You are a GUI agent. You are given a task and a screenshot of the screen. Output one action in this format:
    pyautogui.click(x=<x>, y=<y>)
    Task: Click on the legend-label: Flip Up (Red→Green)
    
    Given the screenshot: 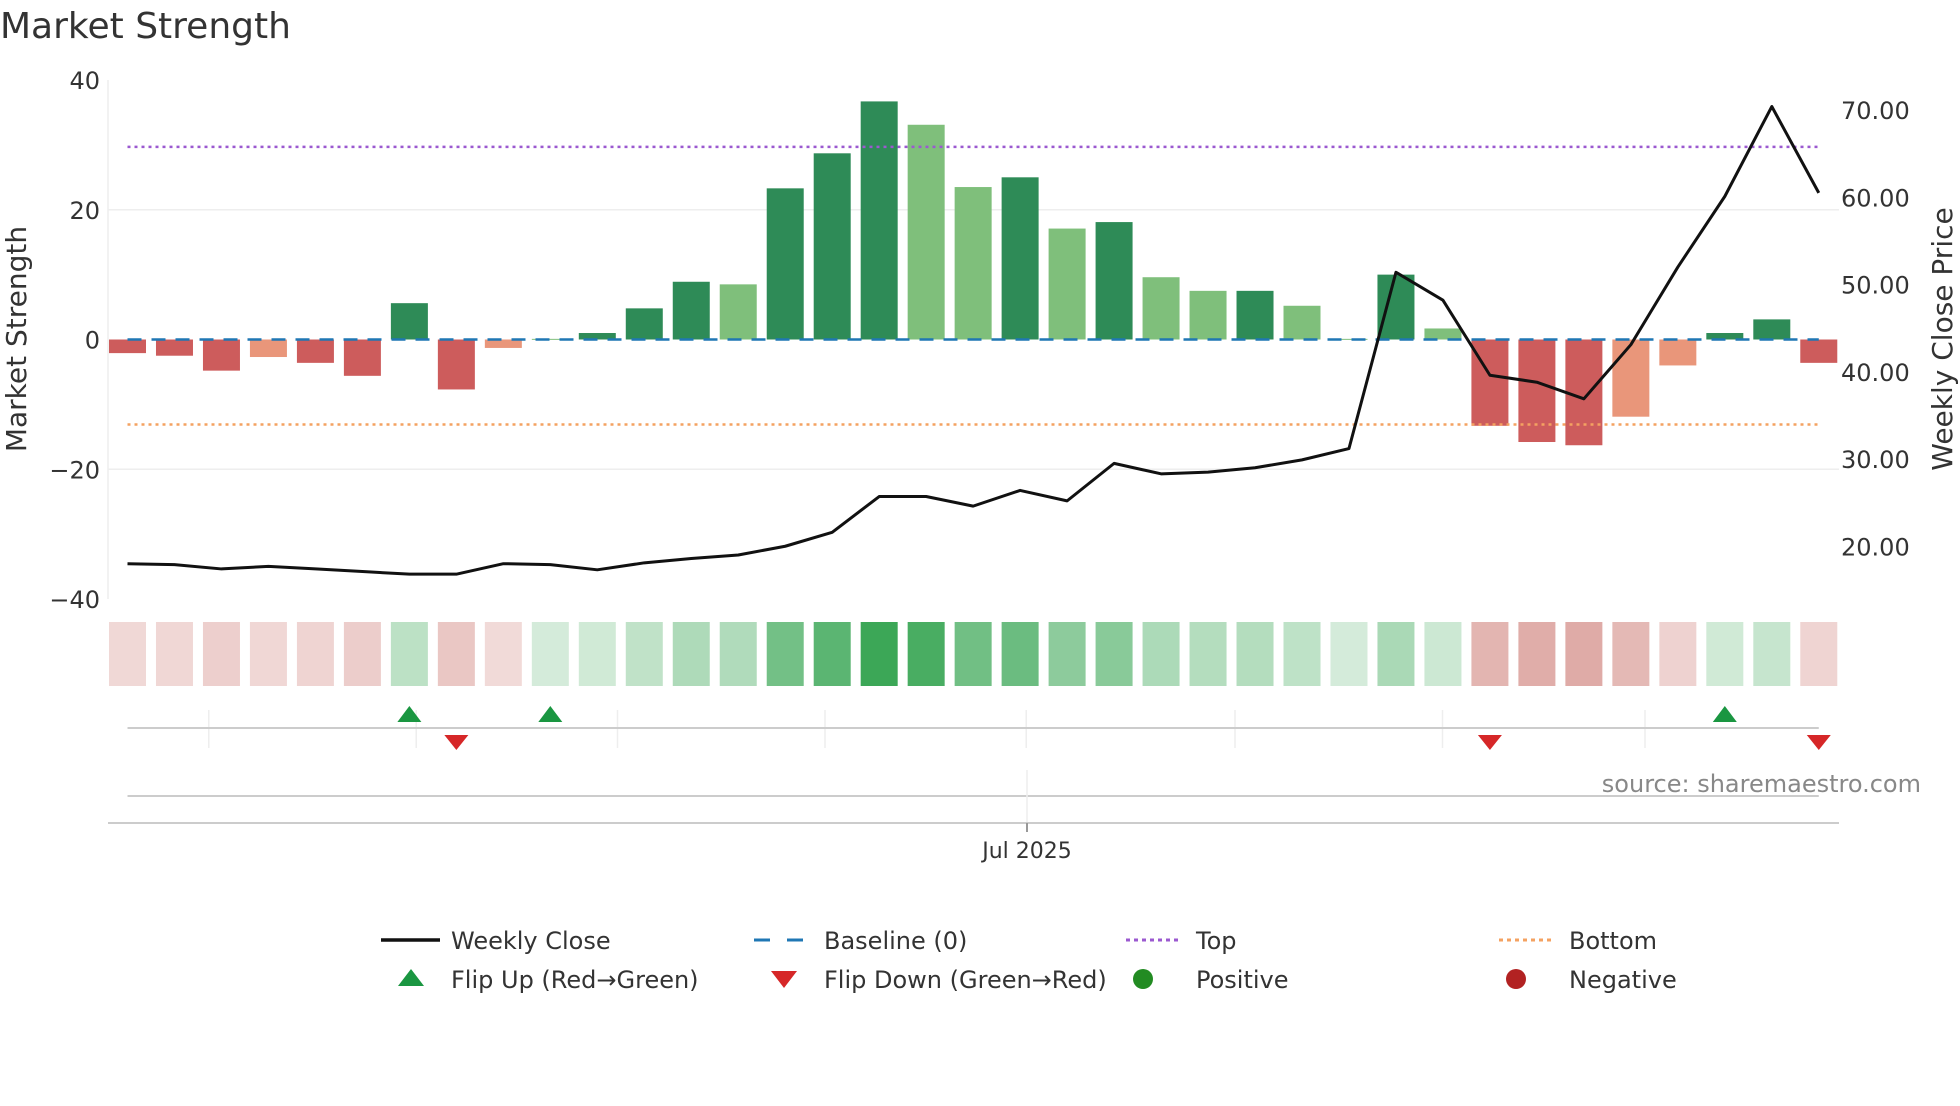 What is the action you would take?
    pyautogui.click(x=575, y=980)
    